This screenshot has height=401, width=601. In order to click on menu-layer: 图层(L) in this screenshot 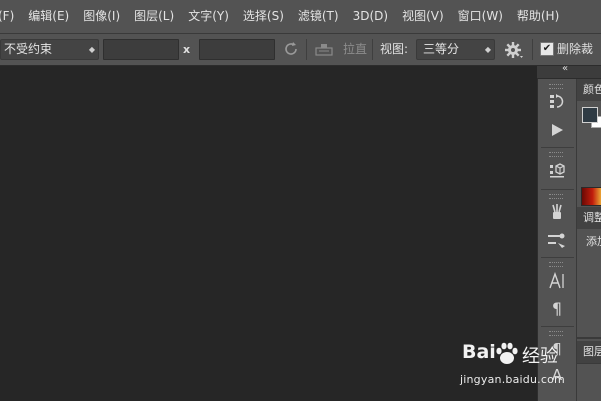, I will do `click(154, 16)`.